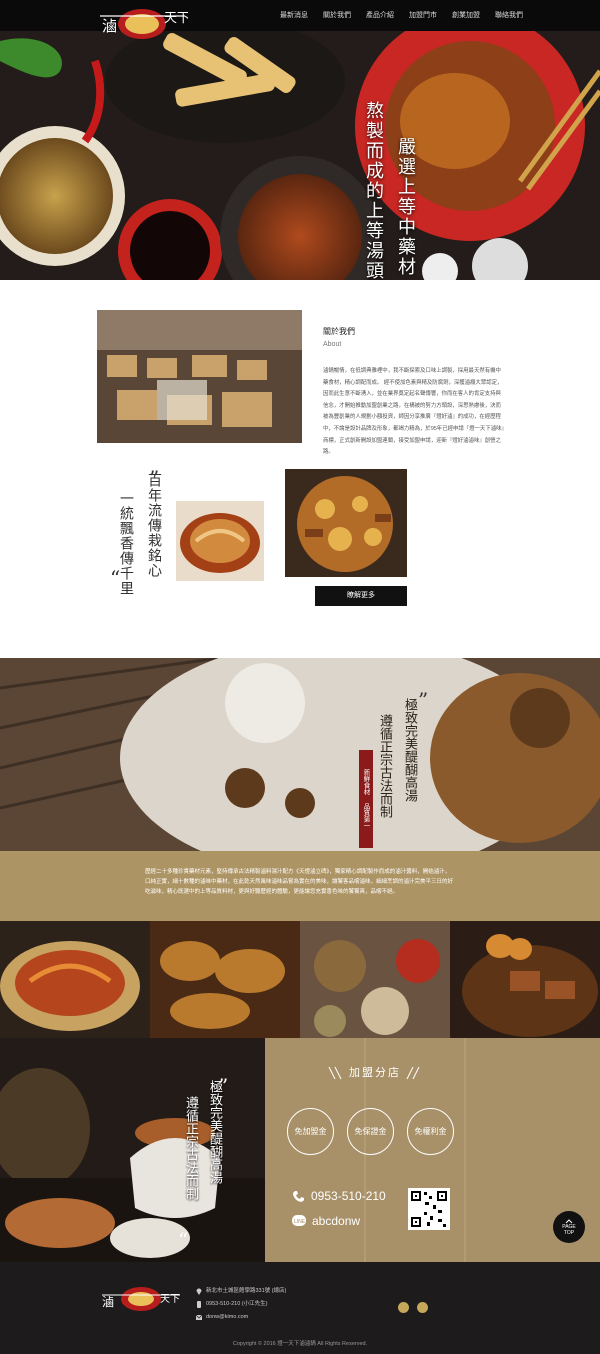  I want to click on brand-logo: 滷 天下, so click(142, 22).